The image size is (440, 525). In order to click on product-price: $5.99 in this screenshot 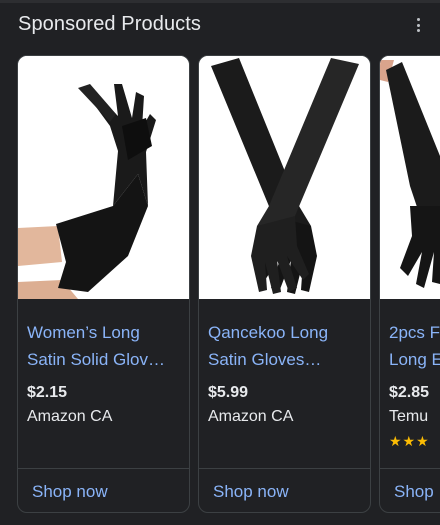, I will do `click(228, 392)`.